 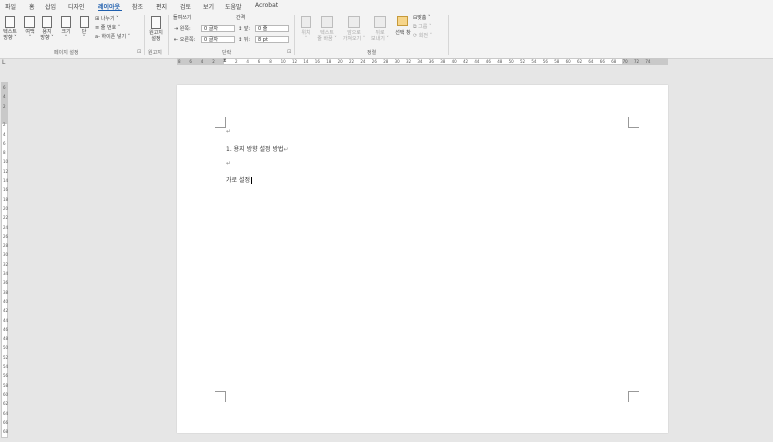 I want to click on breaks-button: ⊞ 나누기 ˅, so click(x=107, y=19).